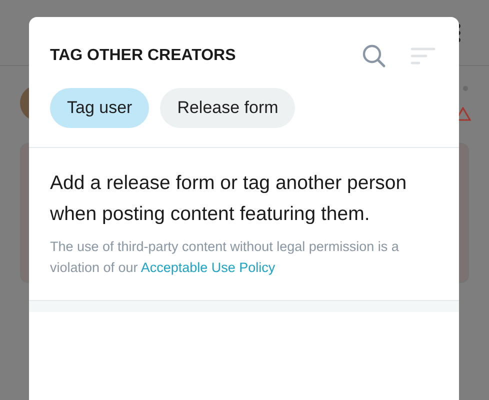 The height and width of the screenshot is (400, 489). What do you see at coordinates (228, 108) in the screenshot?
I see `tab: Release form` at bounding box center [228, 108].